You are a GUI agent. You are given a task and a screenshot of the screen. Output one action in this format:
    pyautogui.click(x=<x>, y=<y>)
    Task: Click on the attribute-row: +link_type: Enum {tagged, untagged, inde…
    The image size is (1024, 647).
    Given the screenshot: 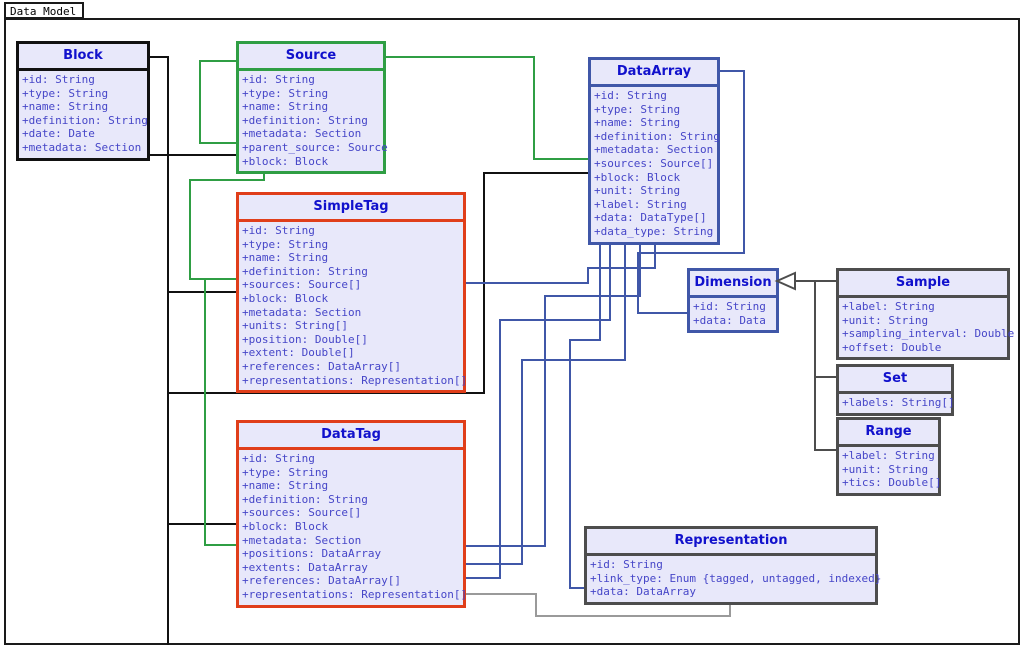 What is the action you would take?
    pyautogui.click(x=736, y=578)
    